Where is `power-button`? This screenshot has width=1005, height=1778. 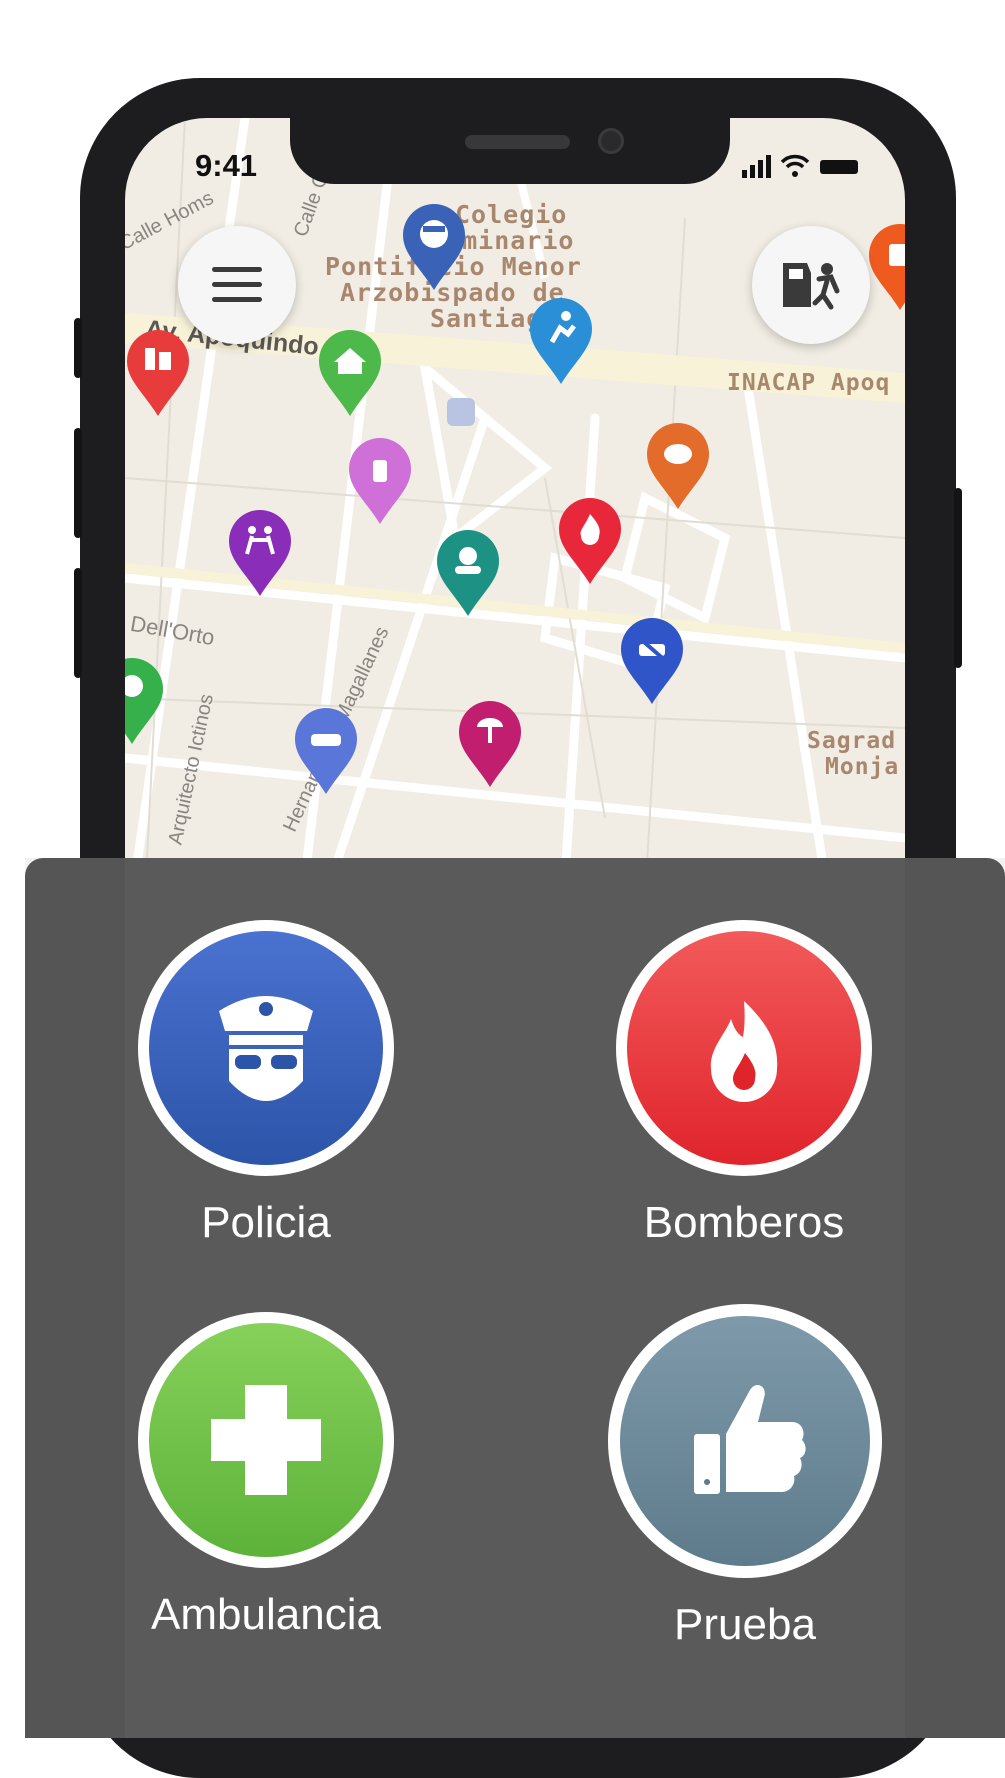 power-button is located at coordinates (958, 578).